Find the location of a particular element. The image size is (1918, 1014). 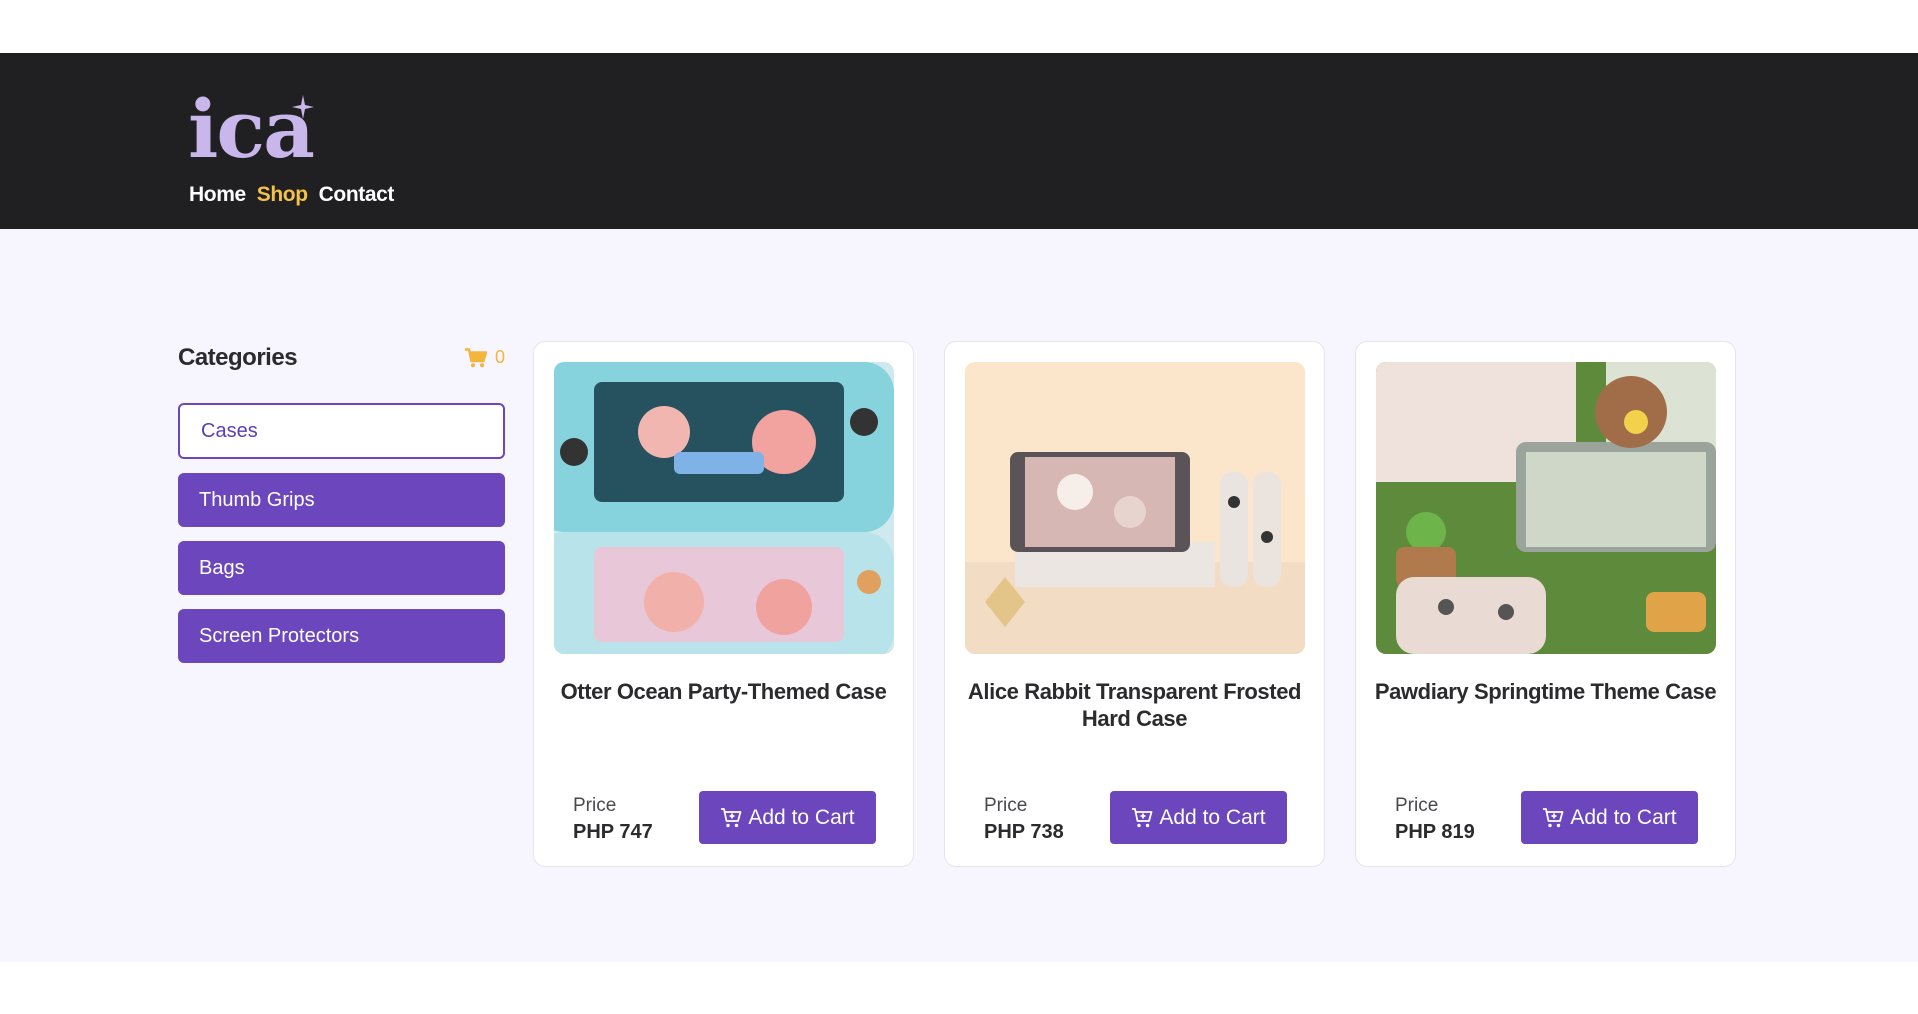

price-box: Price PHP 819 is located at coordinates (1435, 820).